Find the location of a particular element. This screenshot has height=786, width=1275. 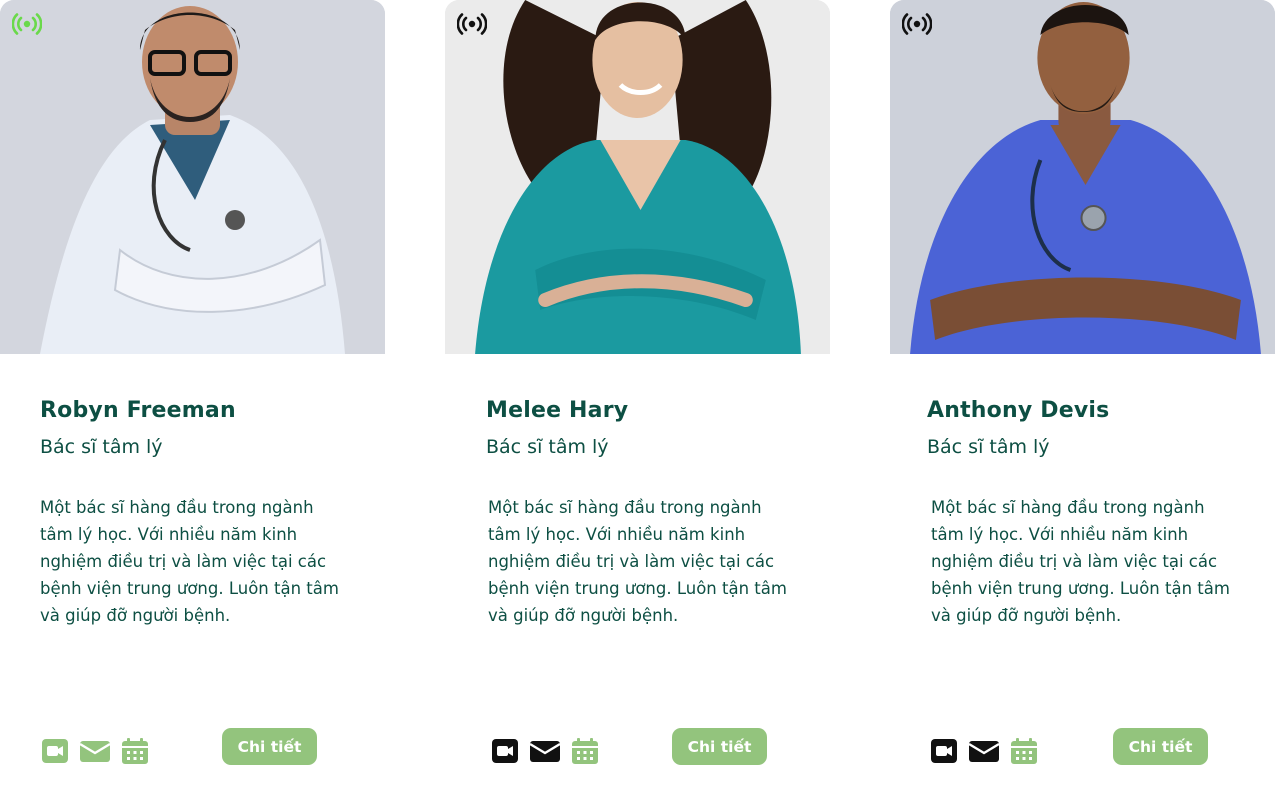

doctor-name: Robyn Freeman is located at coordinates (138, 410).